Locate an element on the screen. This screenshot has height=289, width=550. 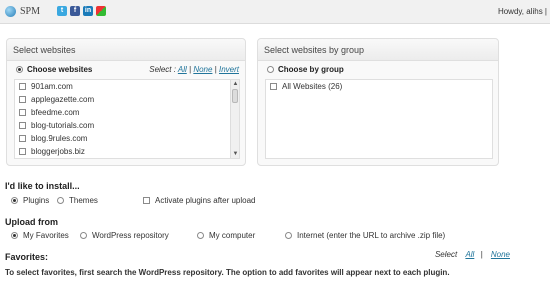
google-icon is located at coordinates (101, 11).